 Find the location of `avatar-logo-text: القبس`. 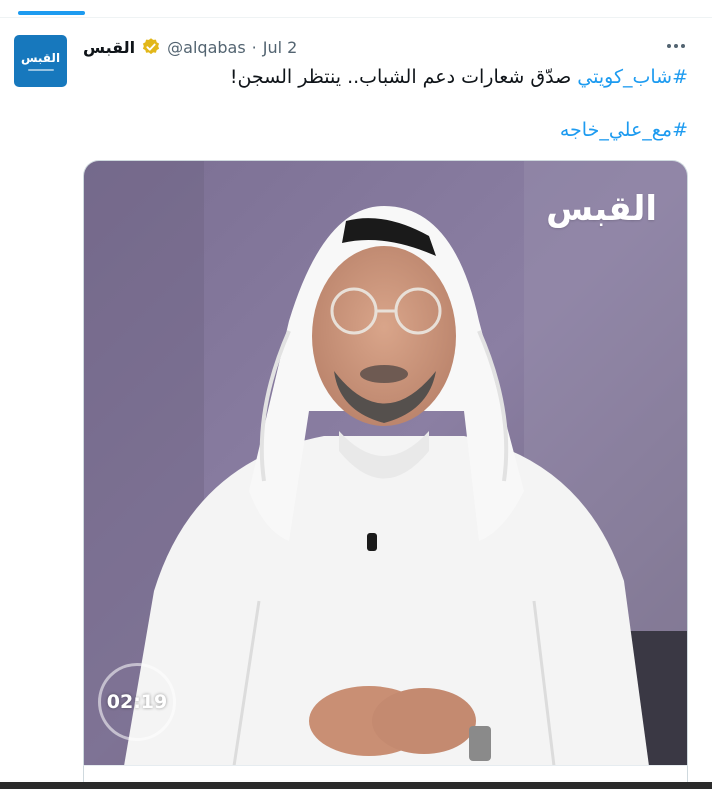

avatar-logo-text: القبس is located at coordinates (40, 58).